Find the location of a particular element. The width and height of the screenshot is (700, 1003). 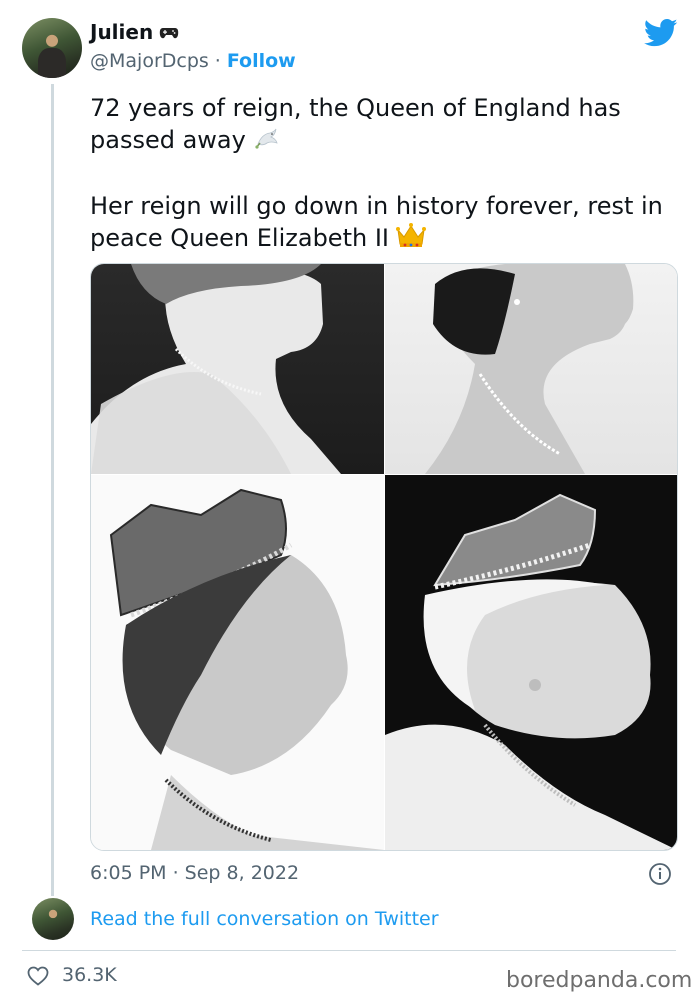

user-name: Julien is located at coordinates (121, 32).